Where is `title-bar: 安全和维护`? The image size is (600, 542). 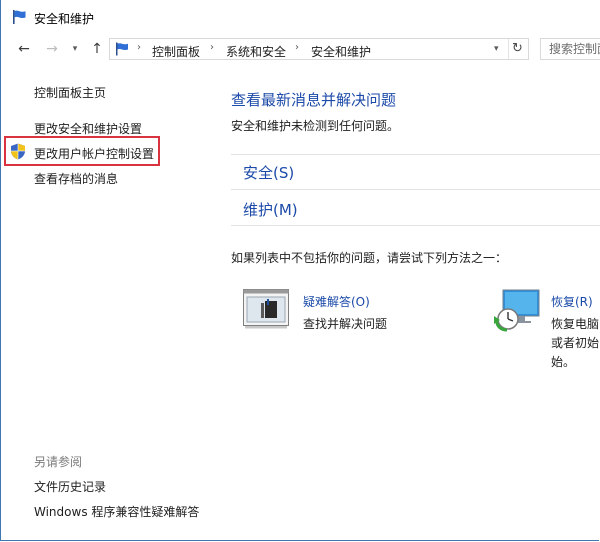
title-bar: 安全和维护 is located at coordinates (300, 17).